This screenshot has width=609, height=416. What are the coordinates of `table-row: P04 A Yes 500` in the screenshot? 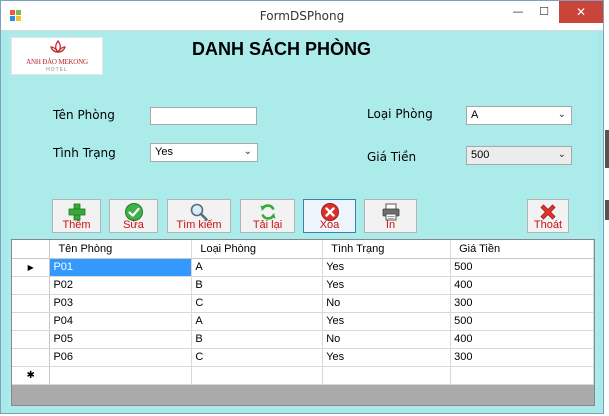 It's located at (303, 321).